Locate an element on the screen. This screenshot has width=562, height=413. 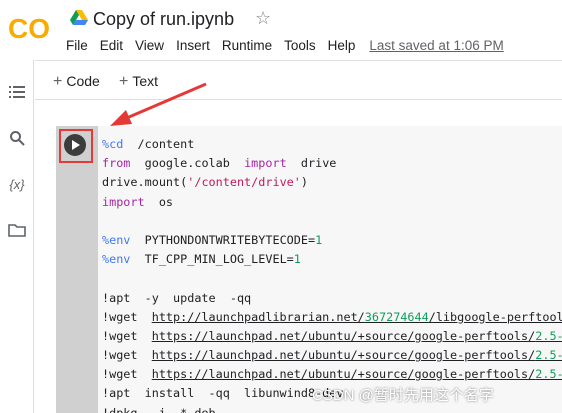
menu-tools: Tools is located at coordinates (300, 45).